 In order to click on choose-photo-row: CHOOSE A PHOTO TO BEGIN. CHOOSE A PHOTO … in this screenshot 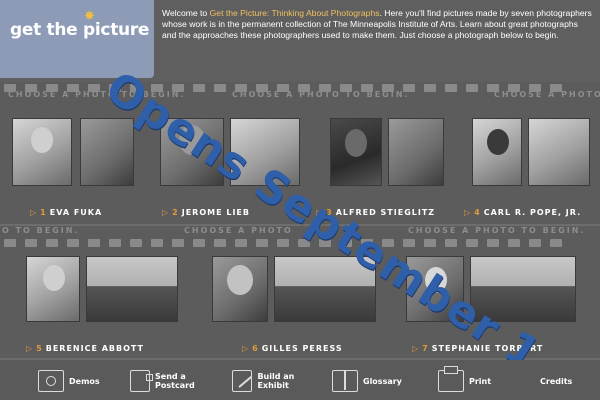, I will do `click(300, 96)`.